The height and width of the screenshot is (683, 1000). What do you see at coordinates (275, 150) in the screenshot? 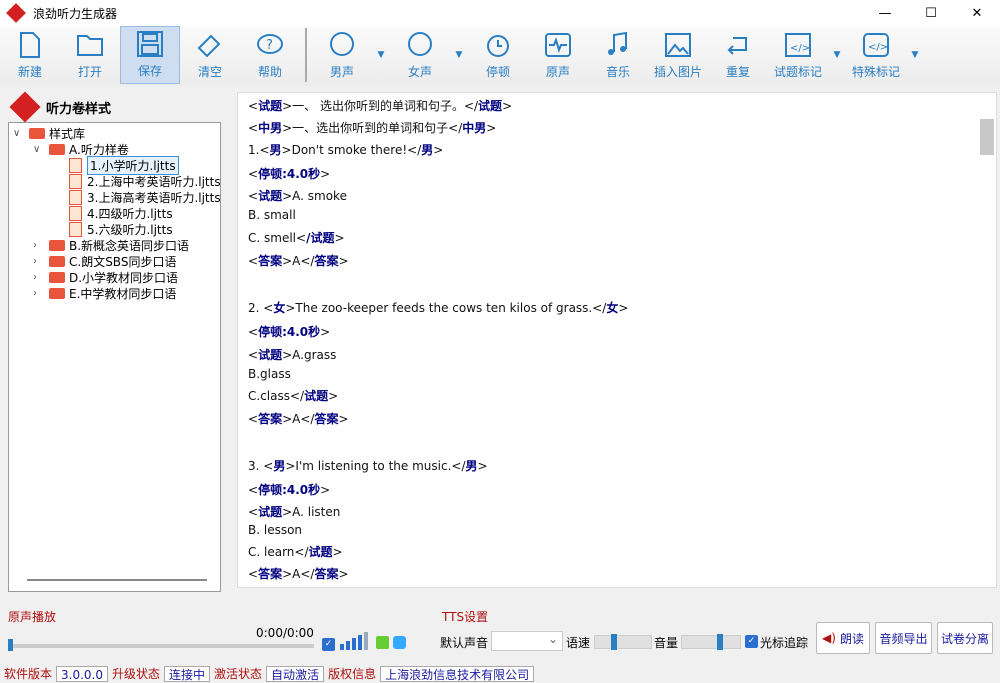
I see `tag-name: 男` at bounding box center [275, 150].